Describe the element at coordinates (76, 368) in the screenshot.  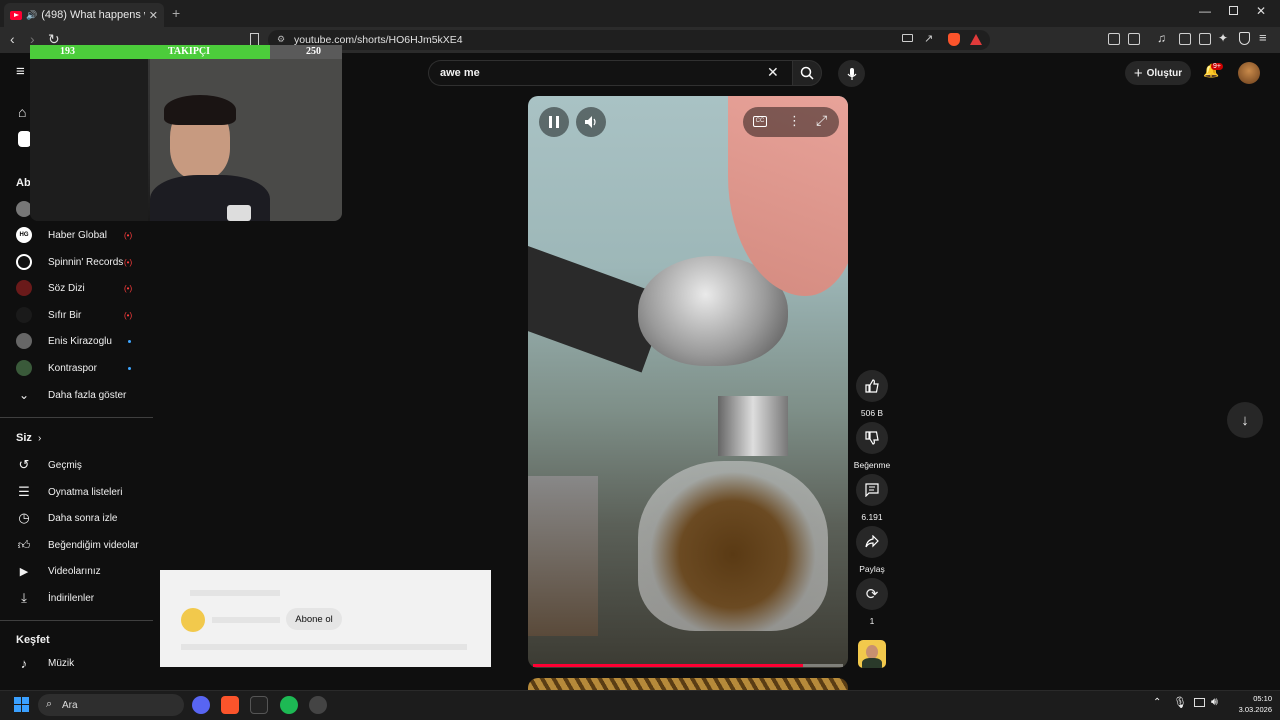
I see `sidebar-channel-kontraspor: Kontraspor` at that location.